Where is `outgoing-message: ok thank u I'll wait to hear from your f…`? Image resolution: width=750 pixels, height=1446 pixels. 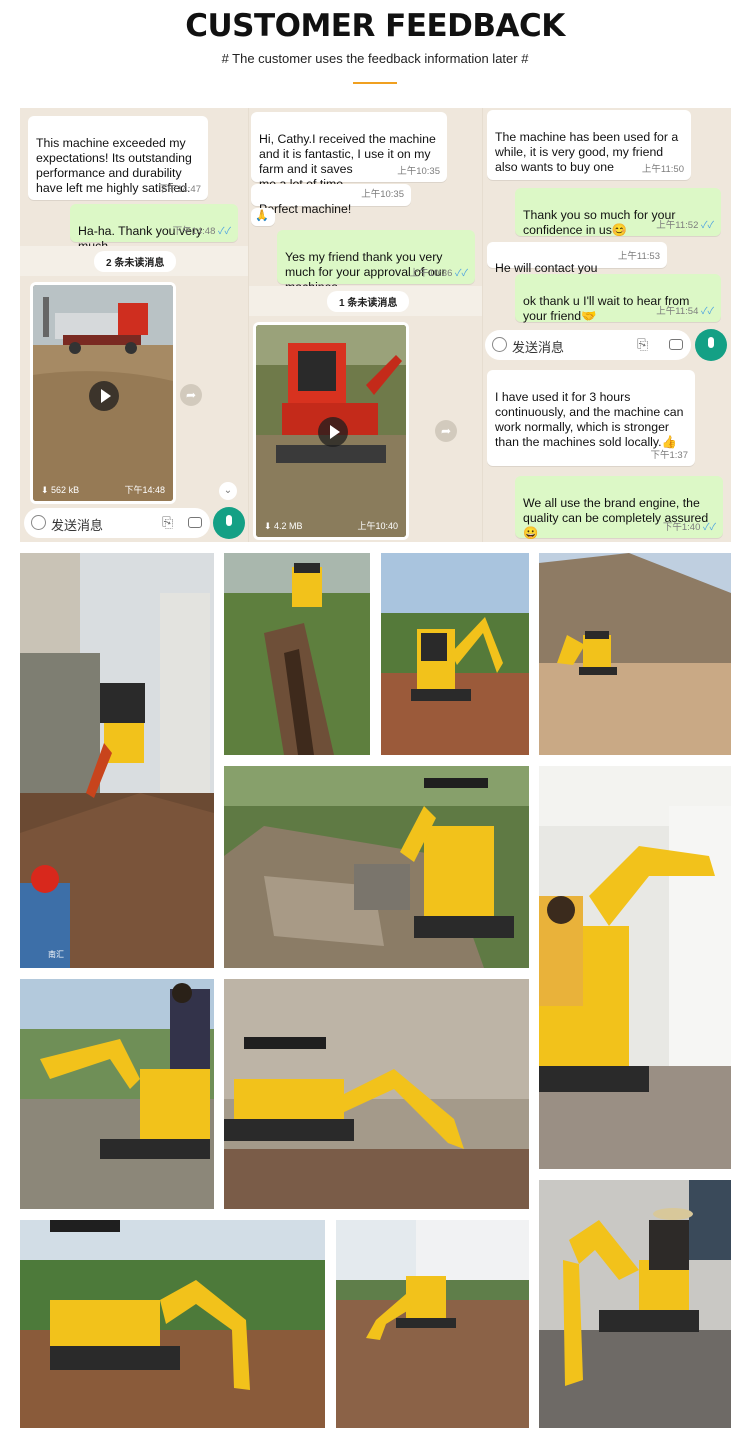 outgoing-message: ok thank u I'll wait to hear from your f… is located at coordinates (618, 298).